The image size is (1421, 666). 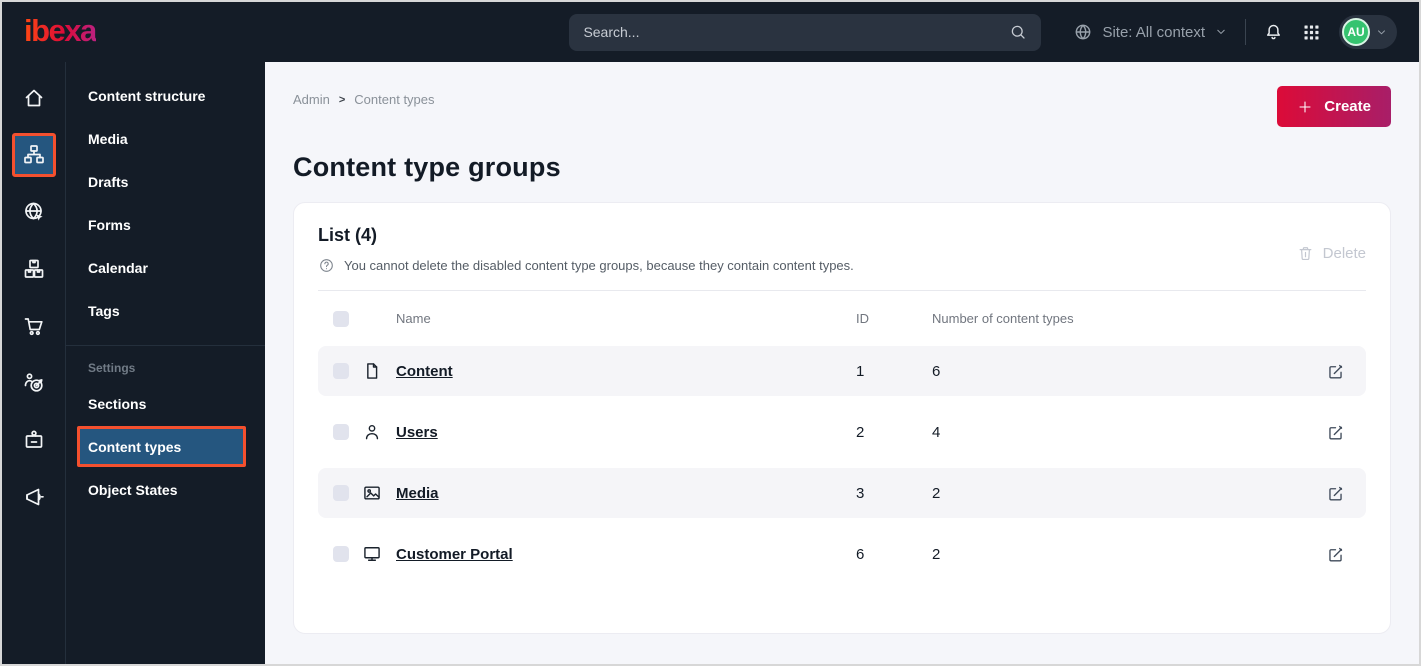 I want to click on group-id: 2, so click(x=860, y=432).